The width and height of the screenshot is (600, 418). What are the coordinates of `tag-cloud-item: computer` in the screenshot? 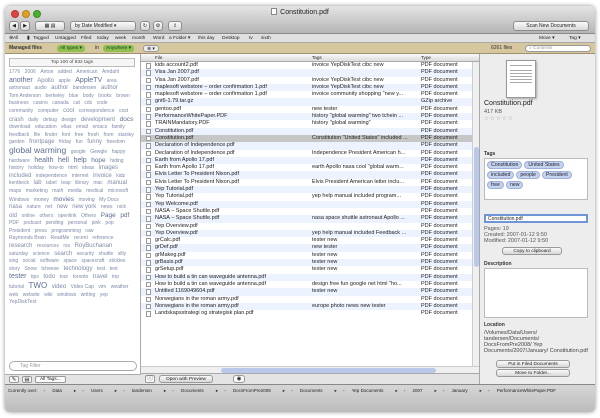 It's located at (48, 111).